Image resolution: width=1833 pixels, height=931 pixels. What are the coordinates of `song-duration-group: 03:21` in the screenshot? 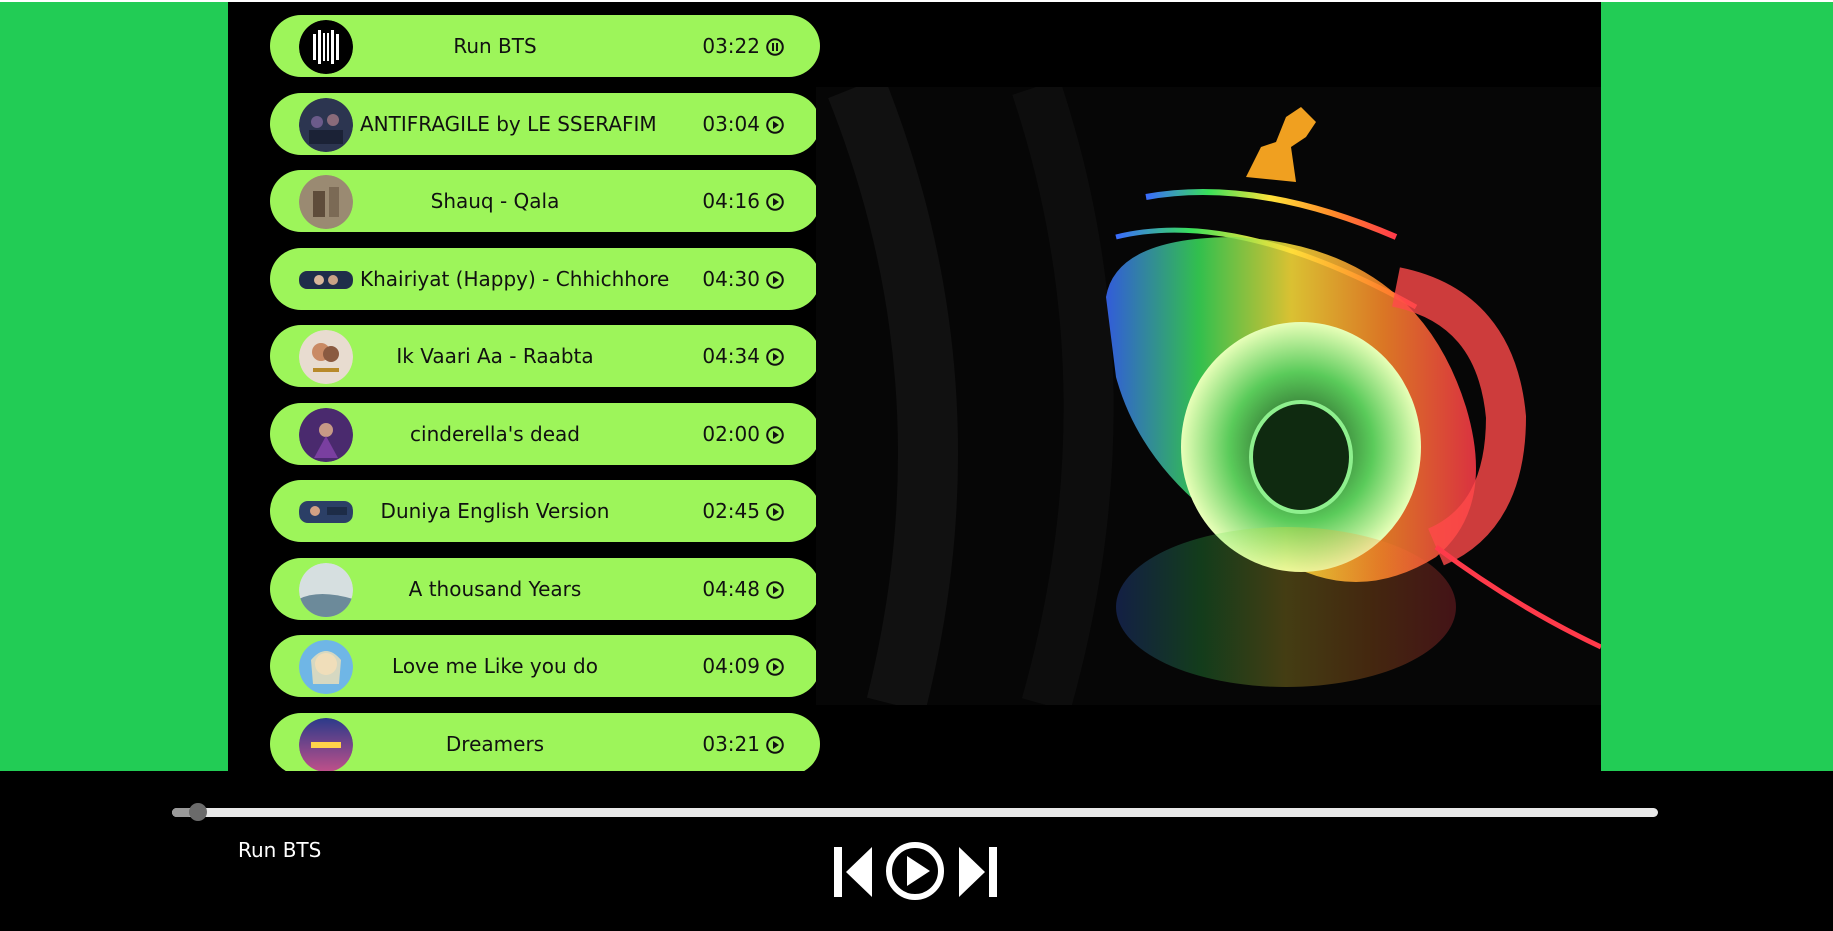 It's located at (743, 744).